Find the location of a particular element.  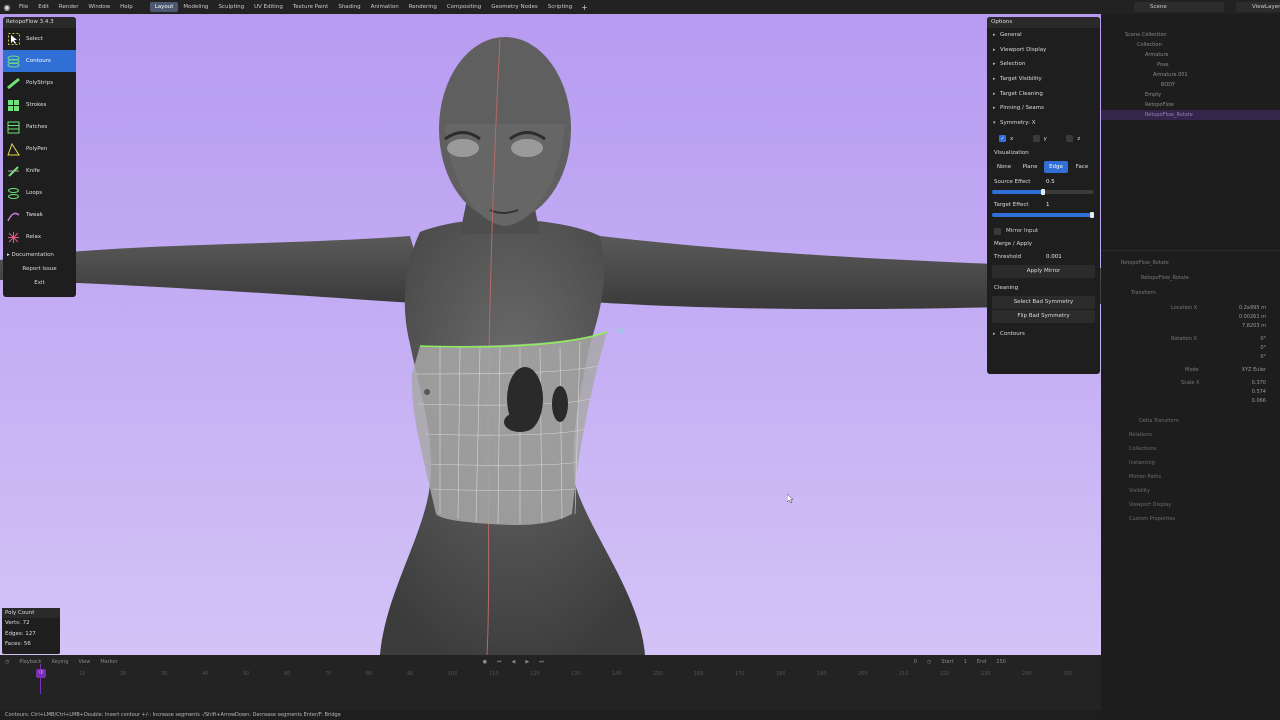

scale-x-value: 0.370 is located at coordinates (1236, 383).